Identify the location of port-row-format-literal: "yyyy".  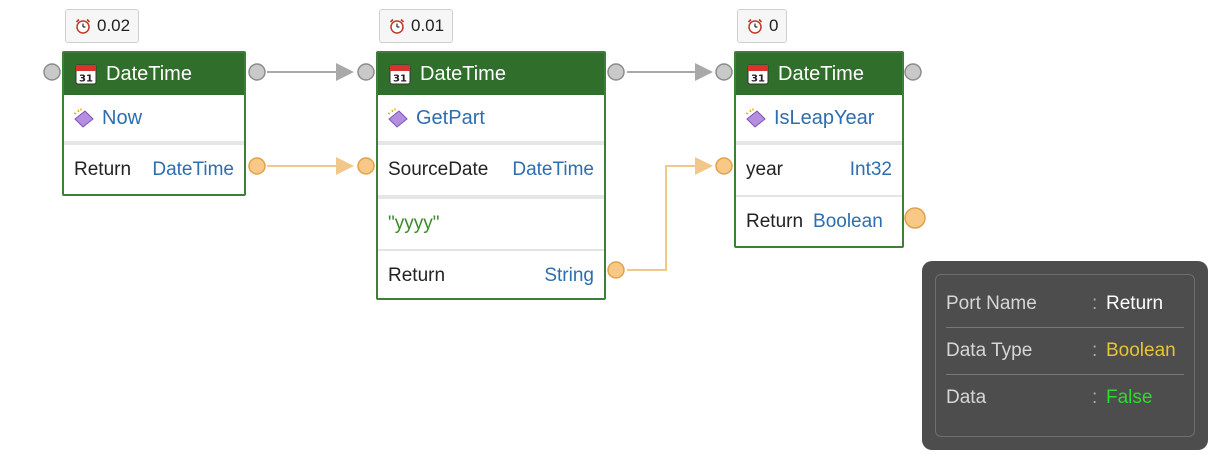
(491, 222).